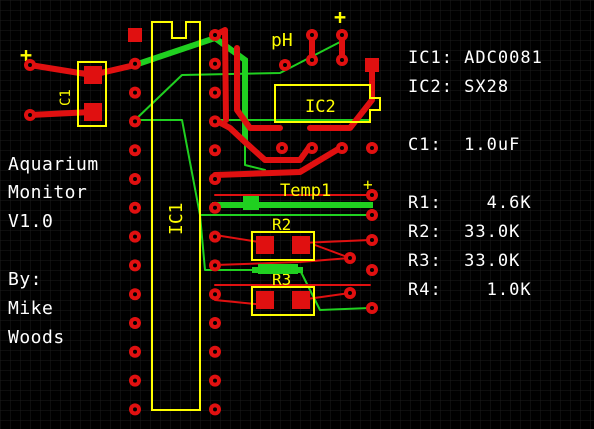  I want to click on temp-green-pad, so click(251, 203).